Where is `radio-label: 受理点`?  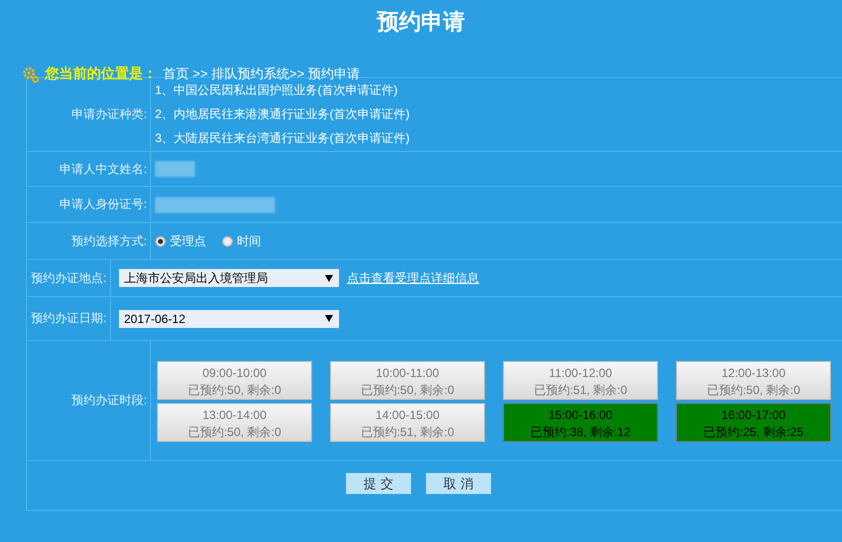 radio-label: 受理点 is located at coordinates (188, 241).